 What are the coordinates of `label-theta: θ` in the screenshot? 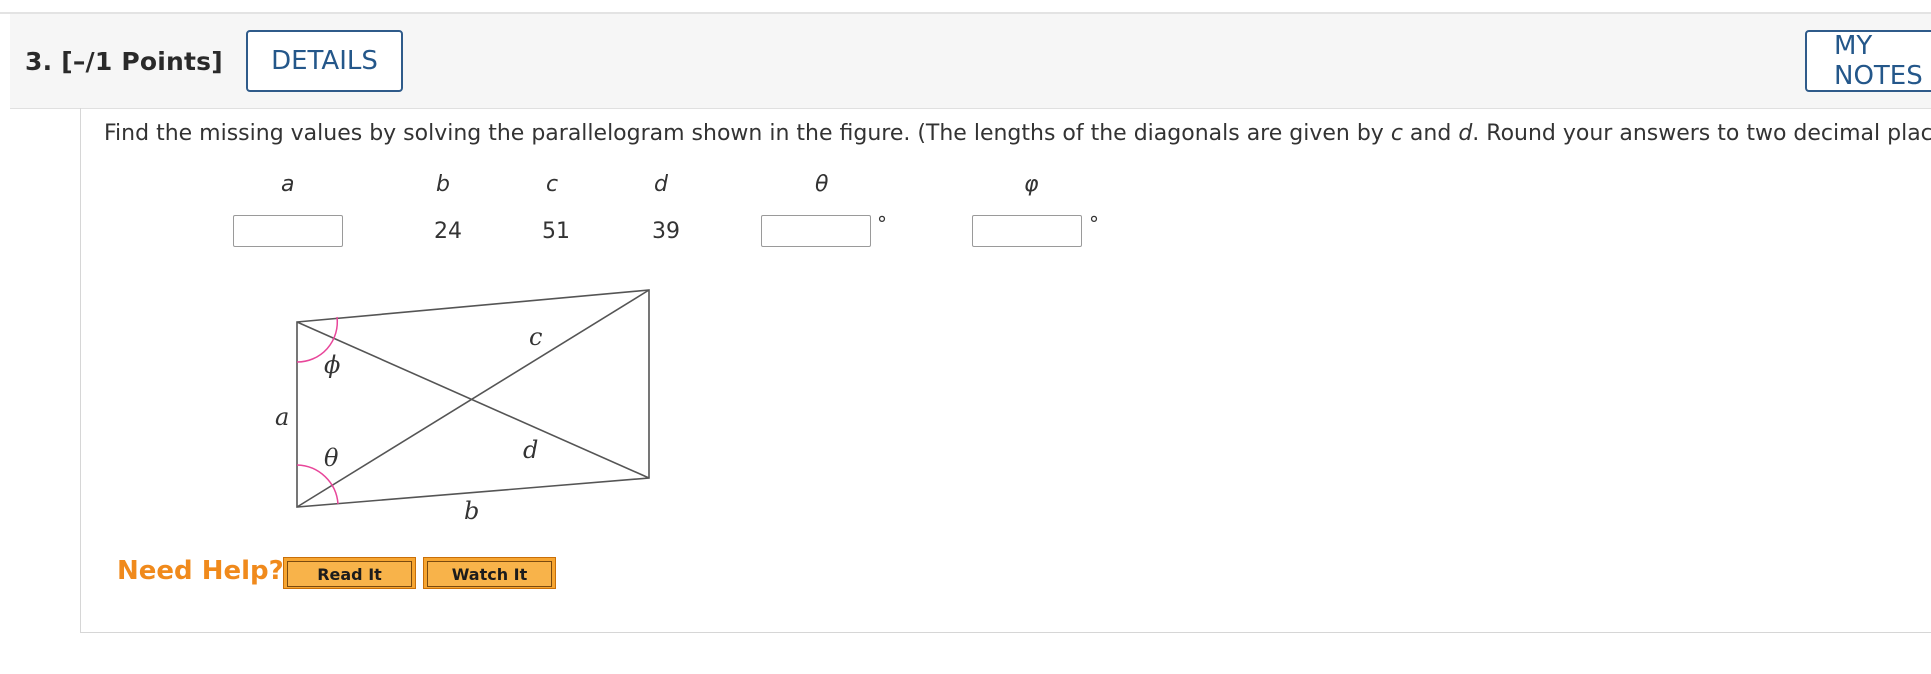 It's located at (331, 458).